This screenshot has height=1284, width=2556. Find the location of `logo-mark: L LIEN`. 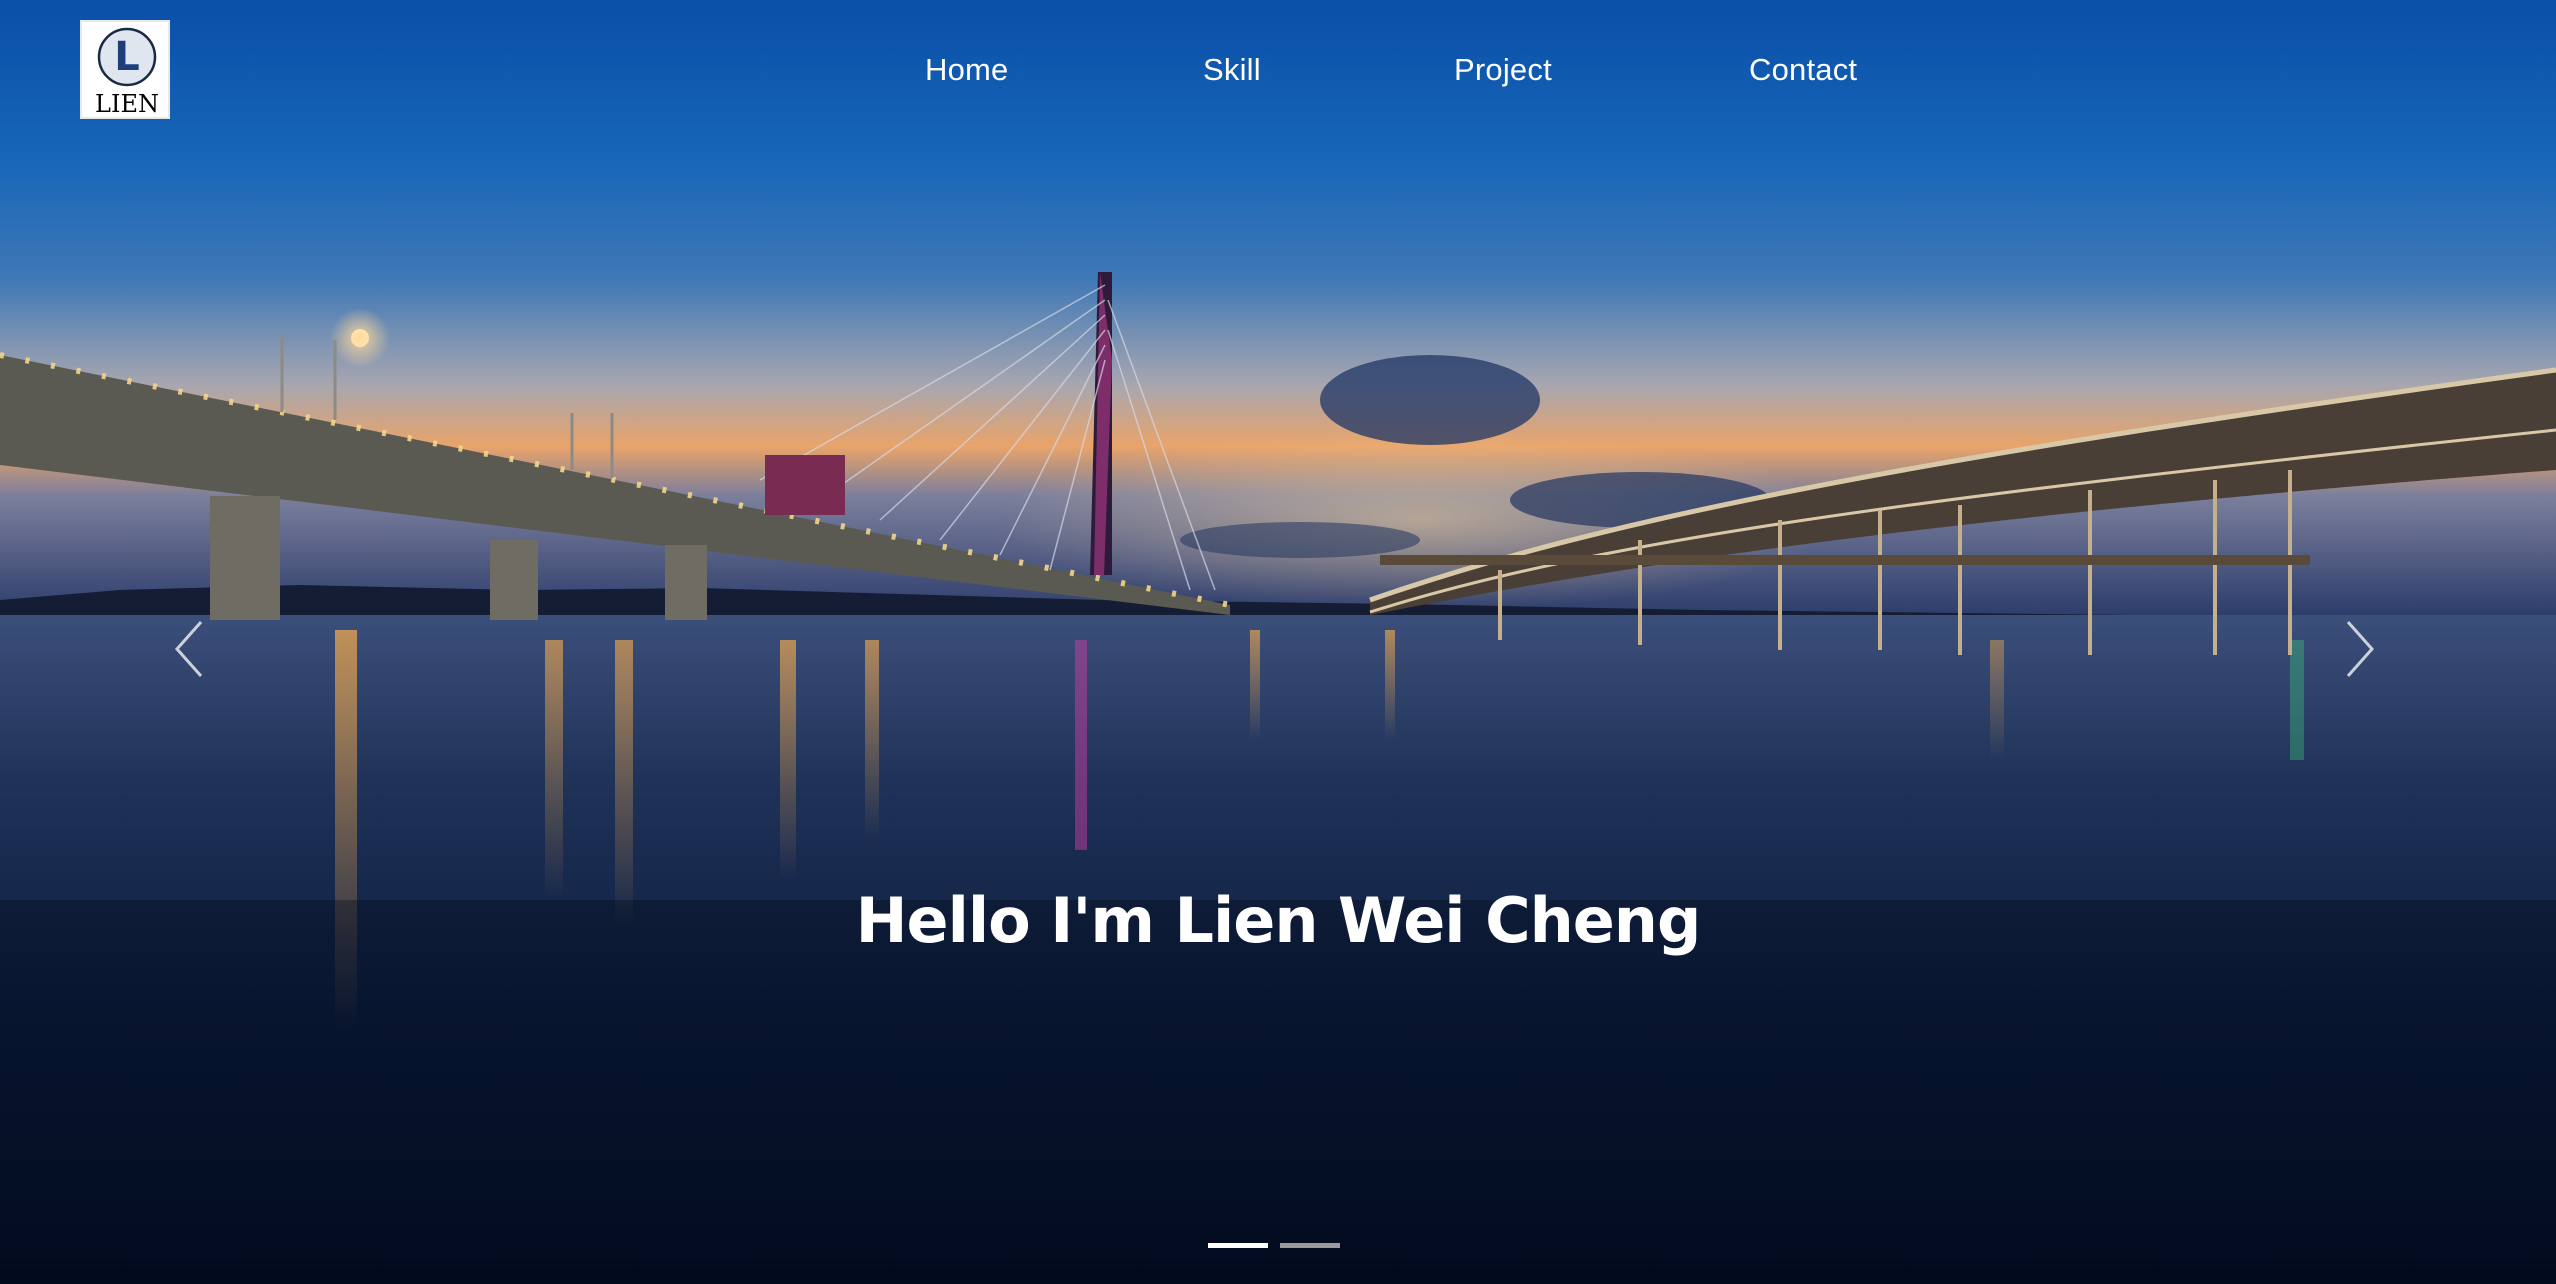

logo-mark: L LIEN is located at coordinates (127, 72).